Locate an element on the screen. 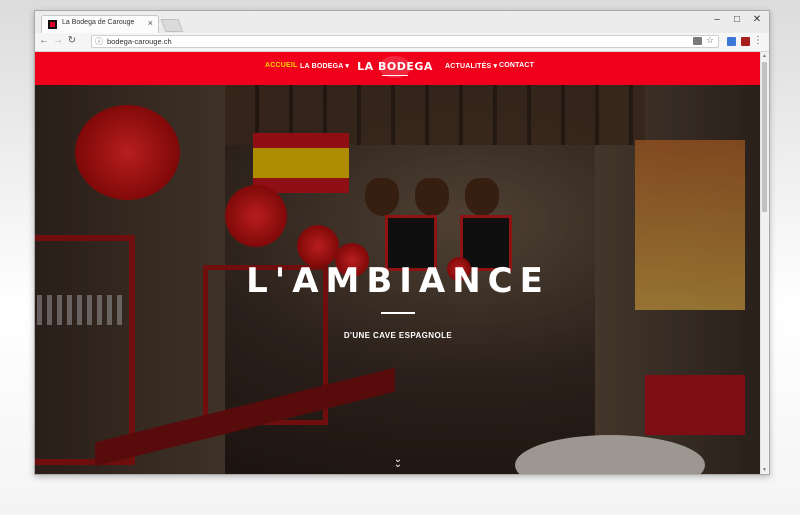 Image resolution: width=800 pixels, height=515 pixels. back-button: ← is located at coordinates (44, 40).